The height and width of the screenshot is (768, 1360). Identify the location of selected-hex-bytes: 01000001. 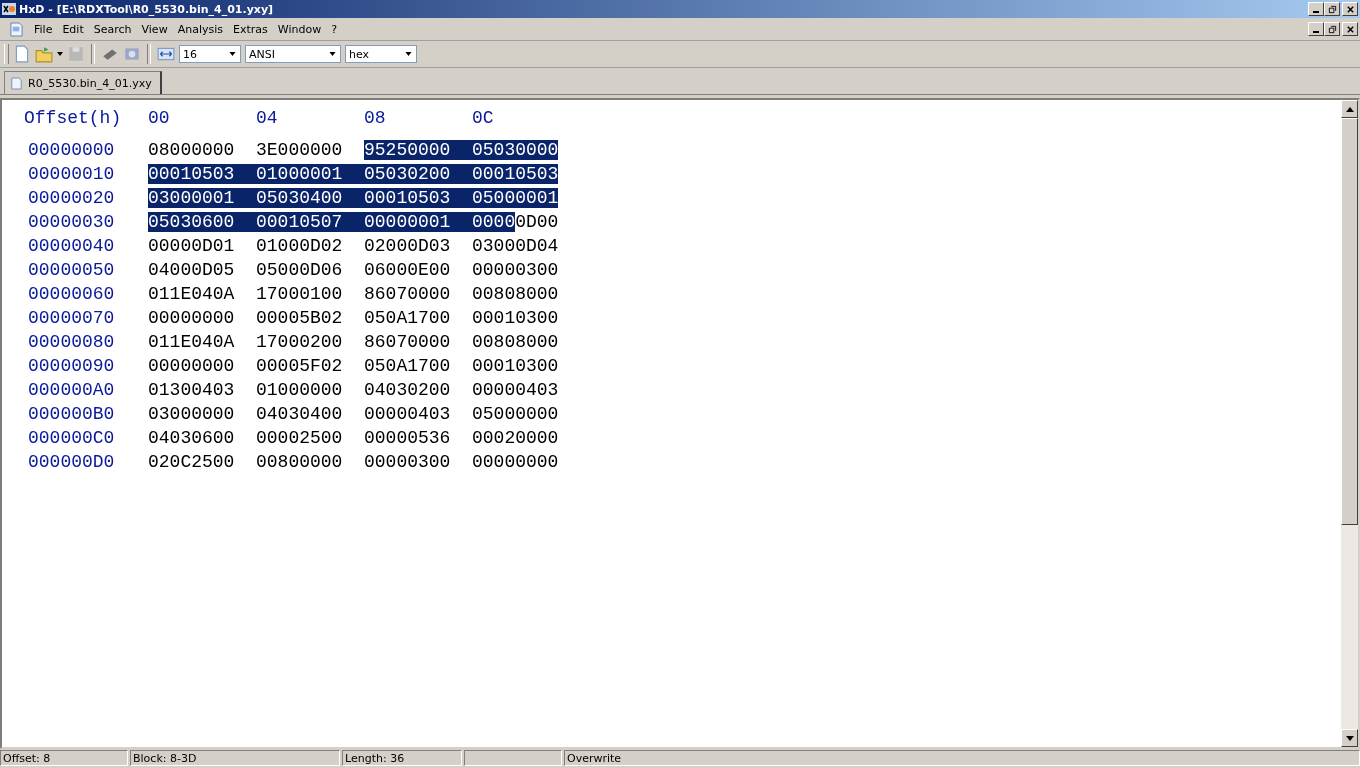
(310, 174).